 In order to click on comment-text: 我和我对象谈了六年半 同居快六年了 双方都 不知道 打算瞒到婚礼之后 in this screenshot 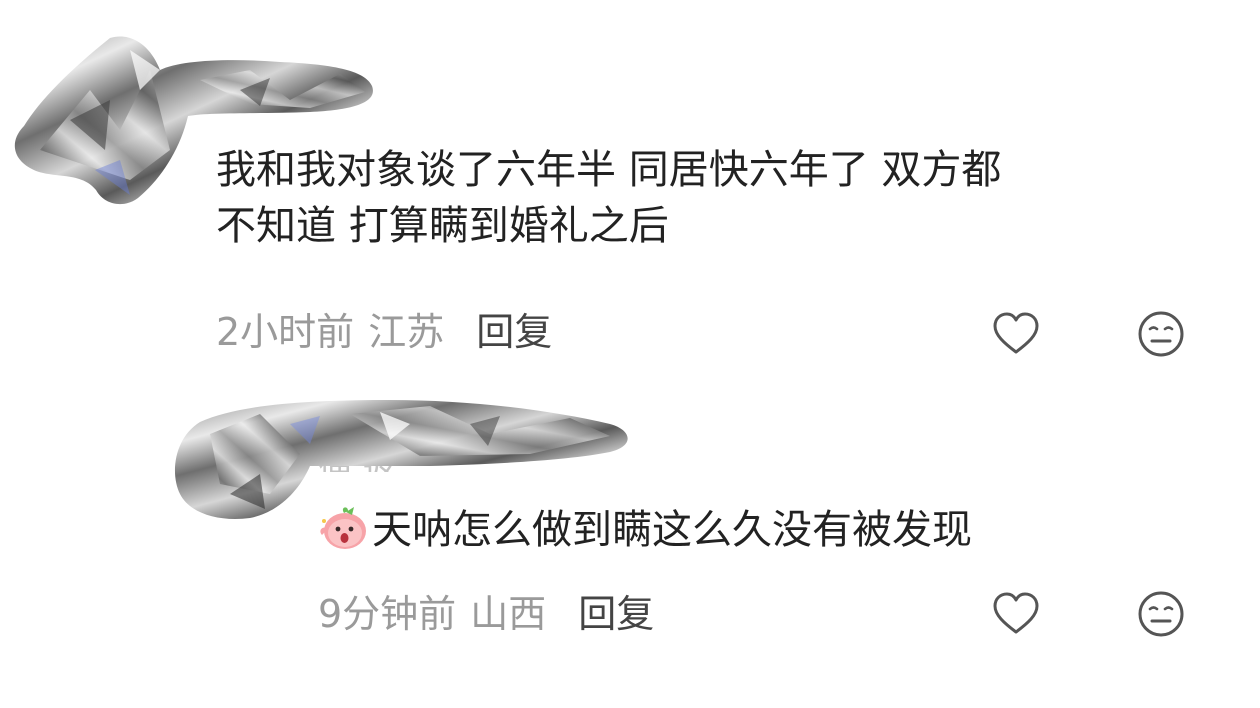, I will do `click(608, 198)`.